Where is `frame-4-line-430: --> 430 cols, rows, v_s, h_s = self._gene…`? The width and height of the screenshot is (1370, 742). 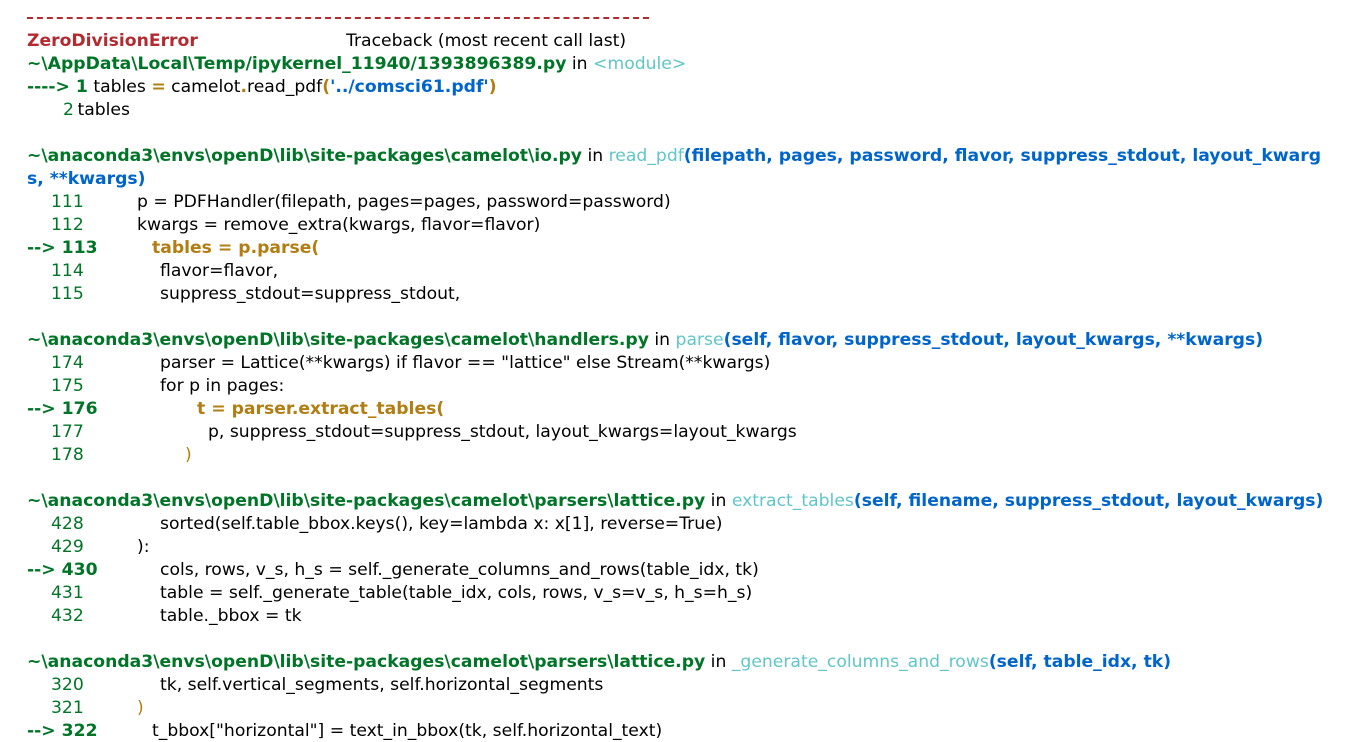
frame-4-line-430: --> 430 cols, rows, v_s, h_s = self._gene… is located at coordinates (393, 570).